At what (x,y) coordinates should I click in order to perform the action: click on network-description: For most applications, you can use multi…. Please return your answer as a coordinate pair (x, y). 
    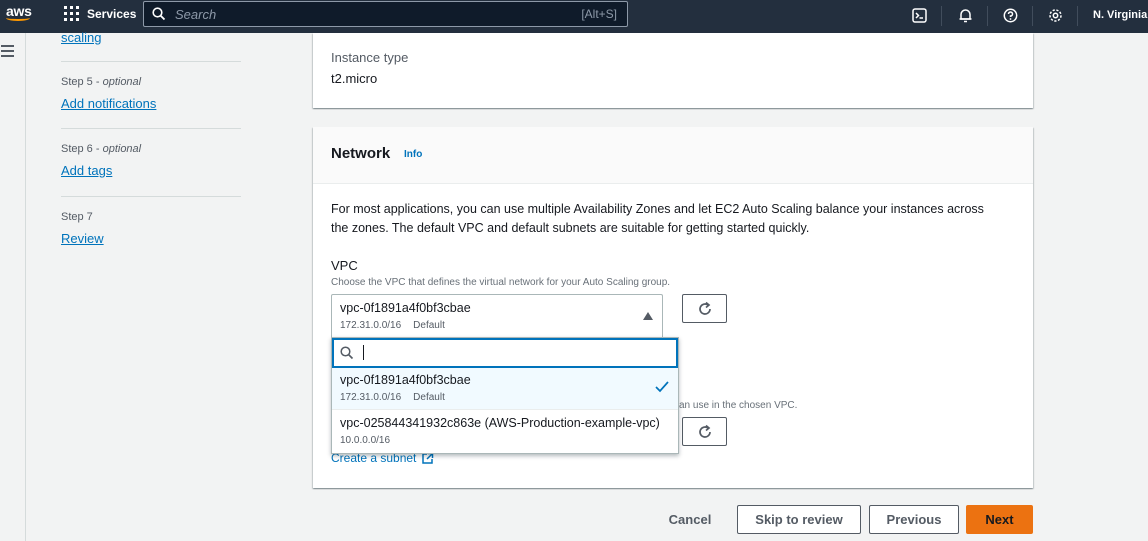
    Looking at the image, I should click on (657, 218).